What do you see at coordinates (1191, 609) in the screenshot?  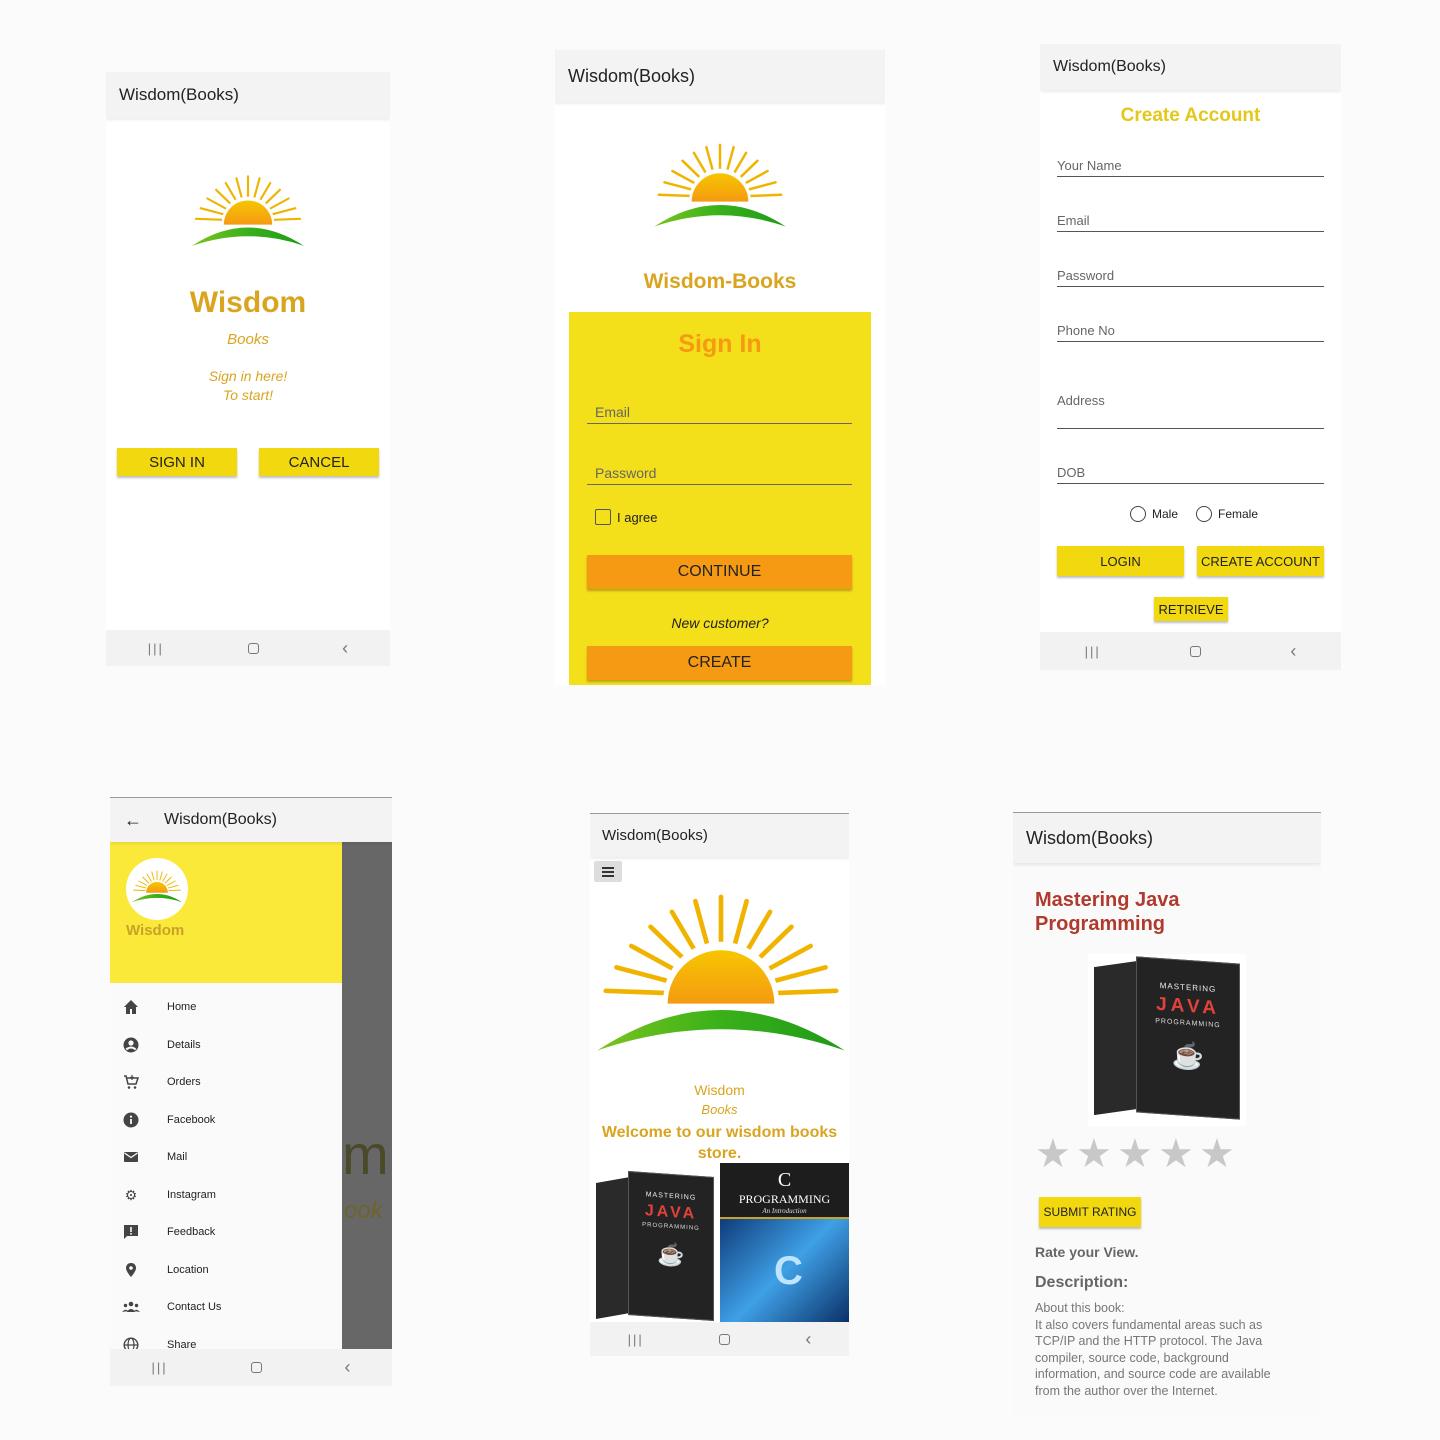 I see `retrieve-button: RETRIEVE` at bounding box center [1191, 609].